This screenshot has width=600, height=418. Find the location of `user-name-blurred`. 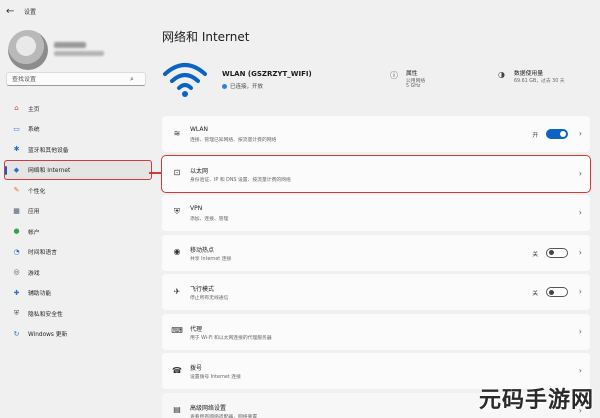

user-name-blurred is located at coordinates (70, 45).